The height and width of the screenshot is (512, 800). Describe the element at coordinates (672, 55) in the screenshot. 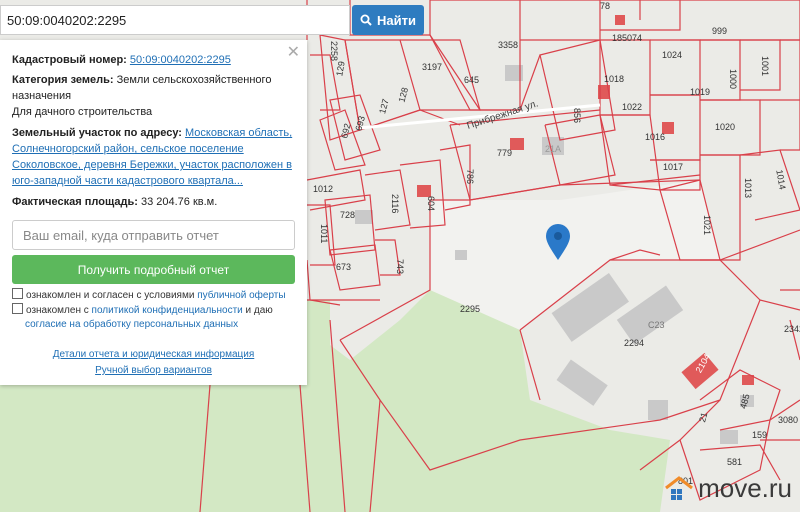

I see `parcel-label: 1024` at that location.